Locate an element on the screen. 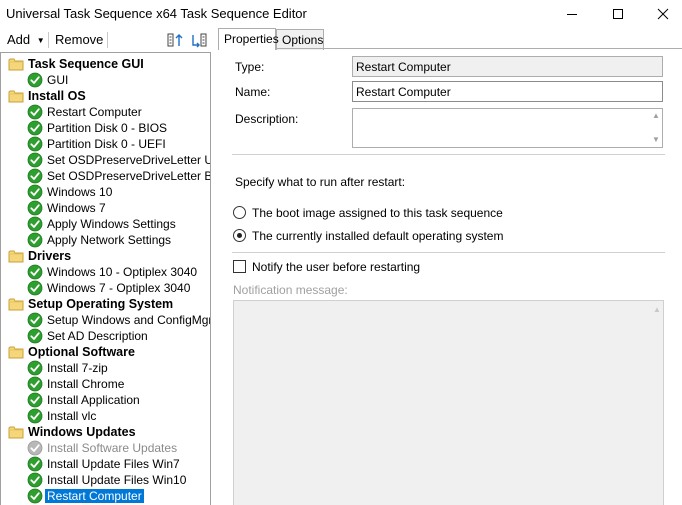  notify-label: Notify the user before restarting is located at coordinates (336, 267).